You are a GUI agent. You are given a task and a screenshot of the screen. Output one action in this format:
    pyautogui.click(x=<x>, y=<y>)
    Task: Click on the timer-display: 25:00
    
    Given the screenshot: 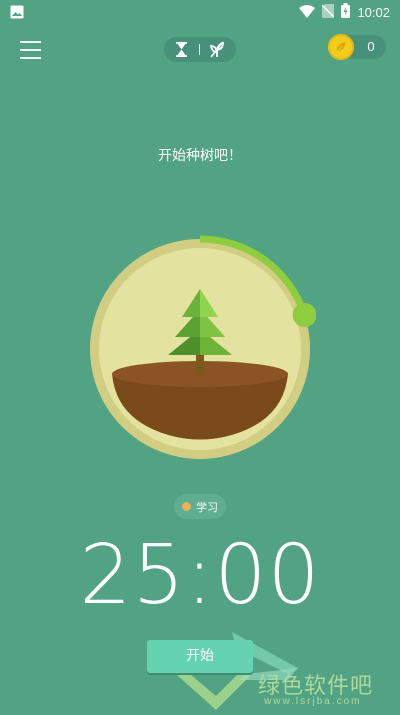 What is the action you would take?
    pyautogui.click(x=200, y=575)
    